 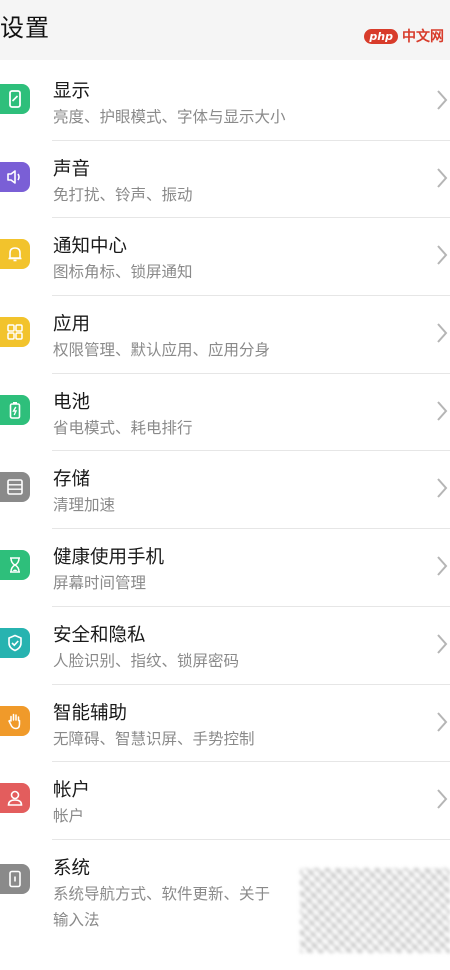 What do you see at coordinates (225, 646) in the screenshot?
I see `settings-item-security: 安全和隐私 人脸识别、指纹、锁屏密码` at bounding box center [225, 646].